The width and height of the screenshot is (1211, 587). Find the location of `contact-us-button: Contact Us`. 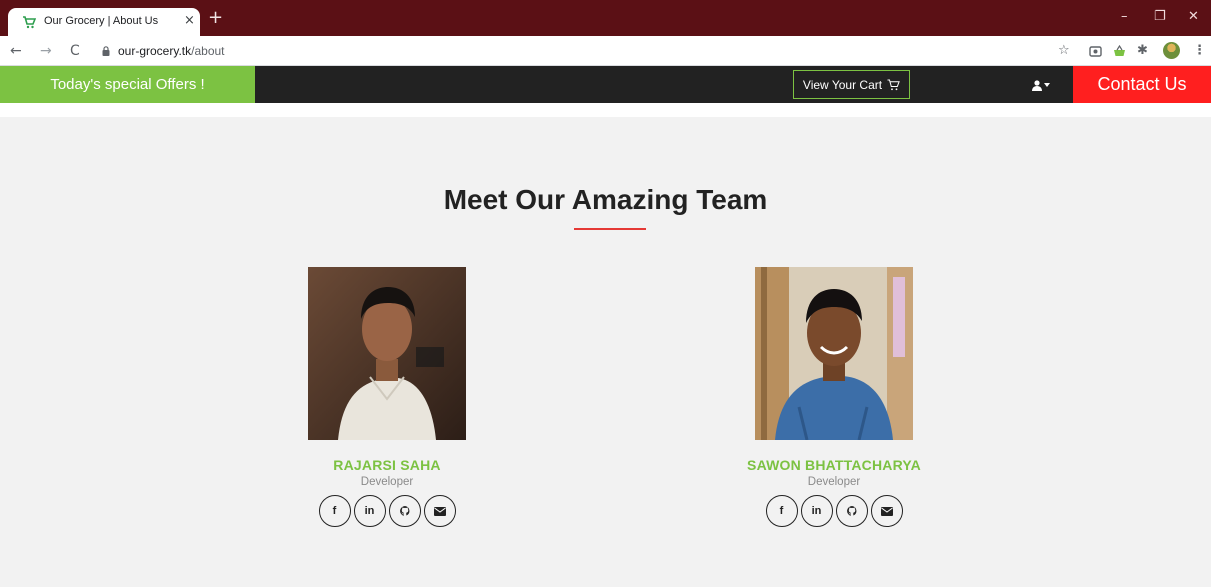

contact-us-button: Contact Us is located at coordinates (1142, 84).